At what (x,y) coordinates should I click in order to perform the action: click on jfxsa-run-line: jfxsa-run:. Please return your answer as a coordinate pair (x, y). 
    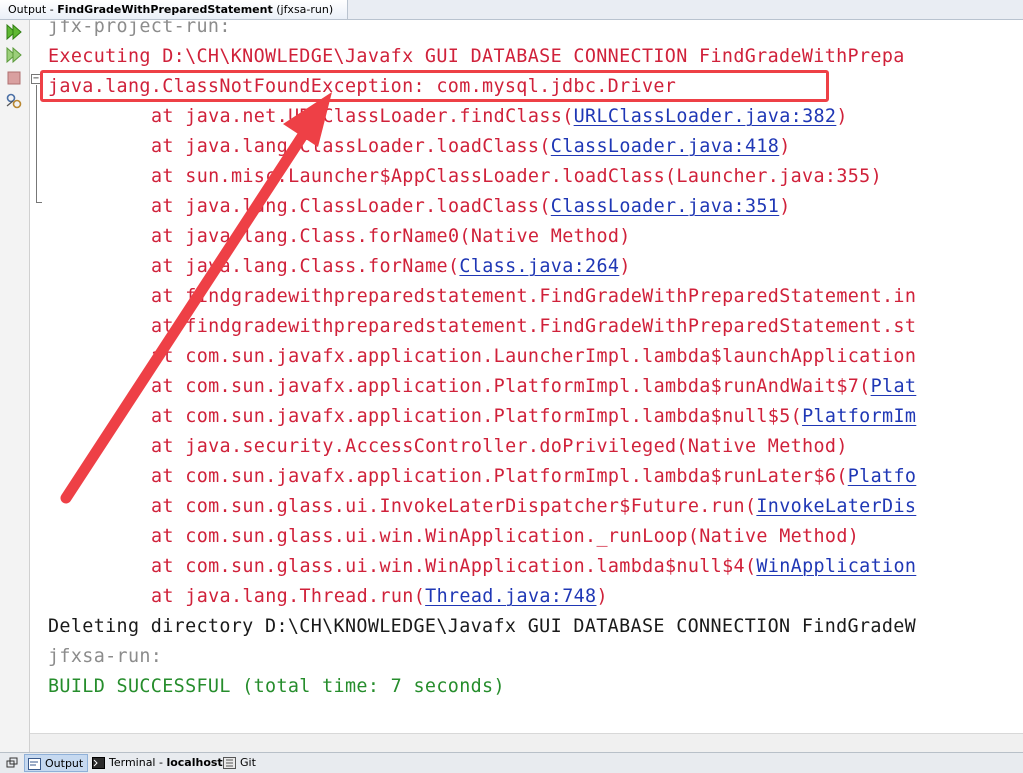
    Looking at the image, I should click on (105, 656).